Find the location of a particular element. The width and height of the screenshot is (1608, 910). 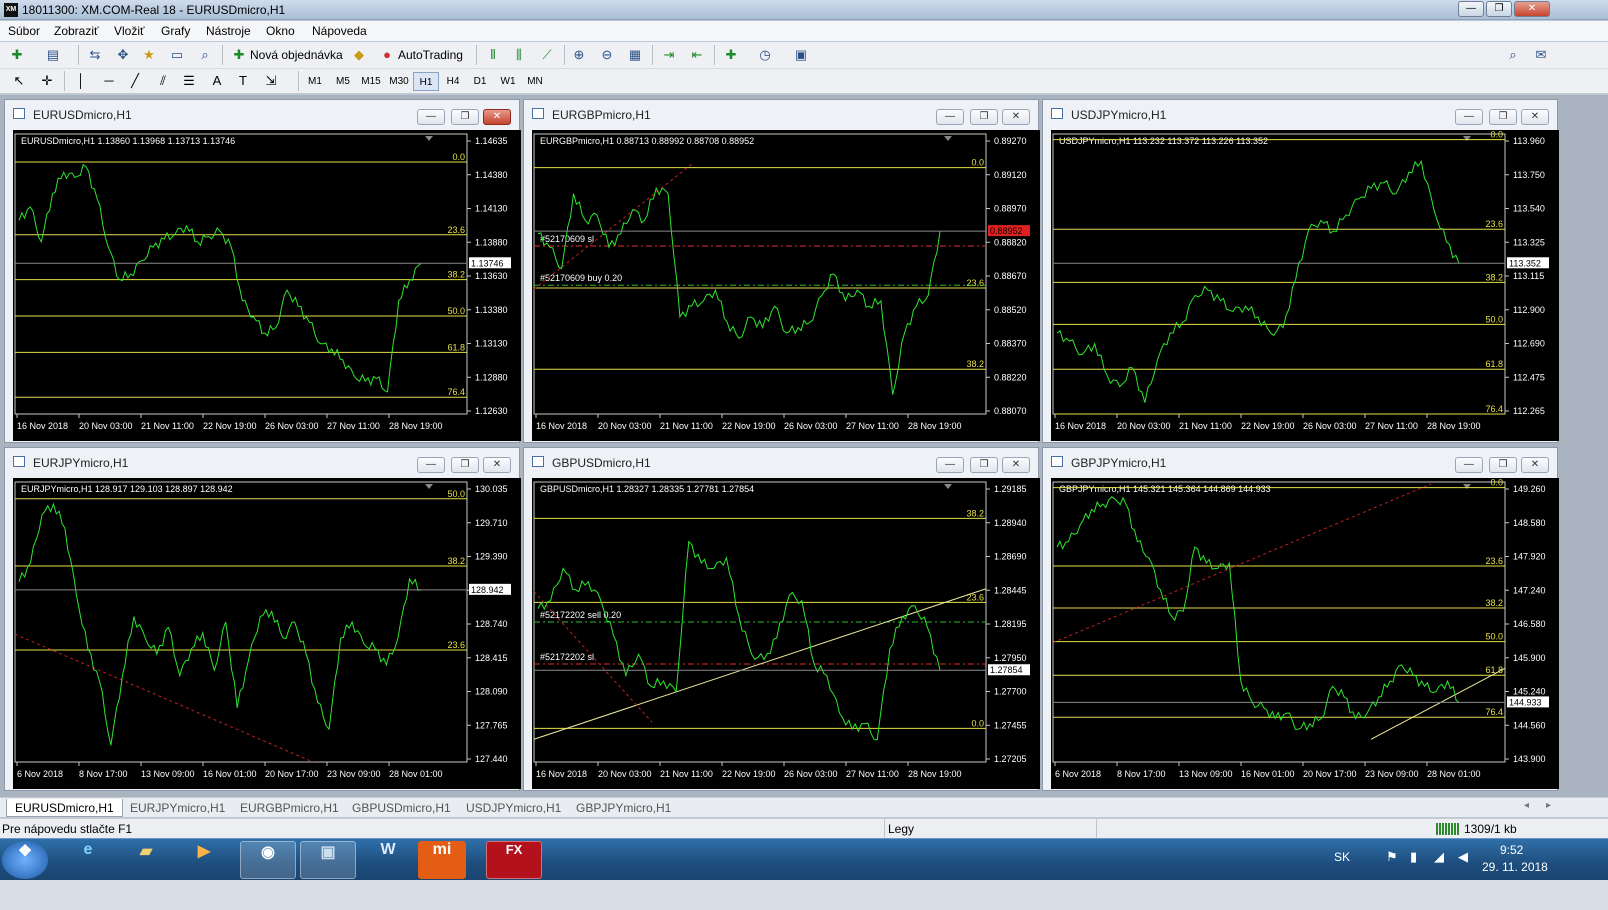

timeframe-m1: M1 is located at coordinates (315, 81).